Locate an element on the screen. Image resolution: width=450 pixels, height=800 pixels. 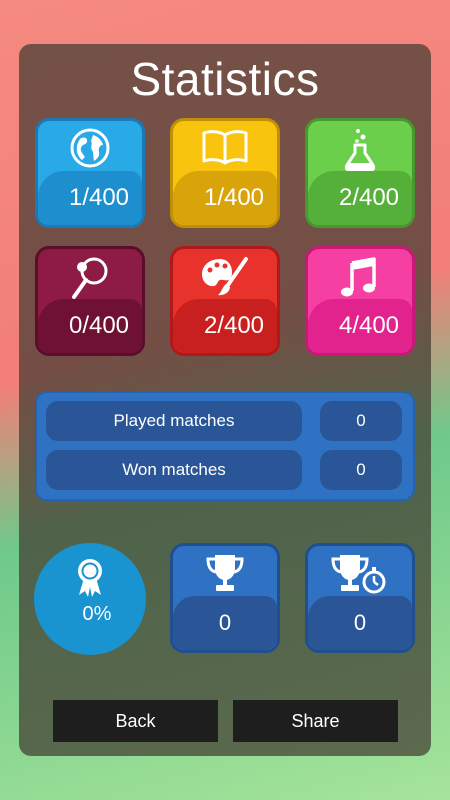
share-button: Share is located at coordinates (315, 721).